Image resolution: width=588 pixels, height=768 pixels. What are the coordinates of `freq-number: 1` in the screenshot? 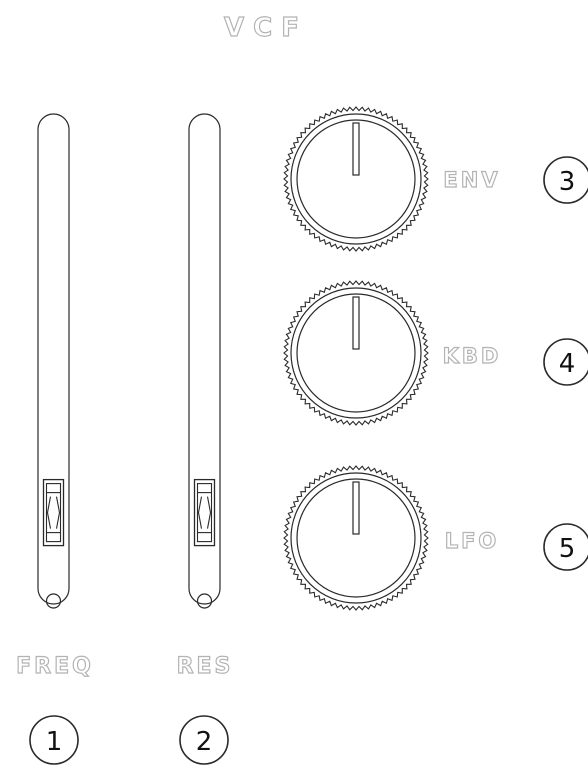 It's located at (54, 742).